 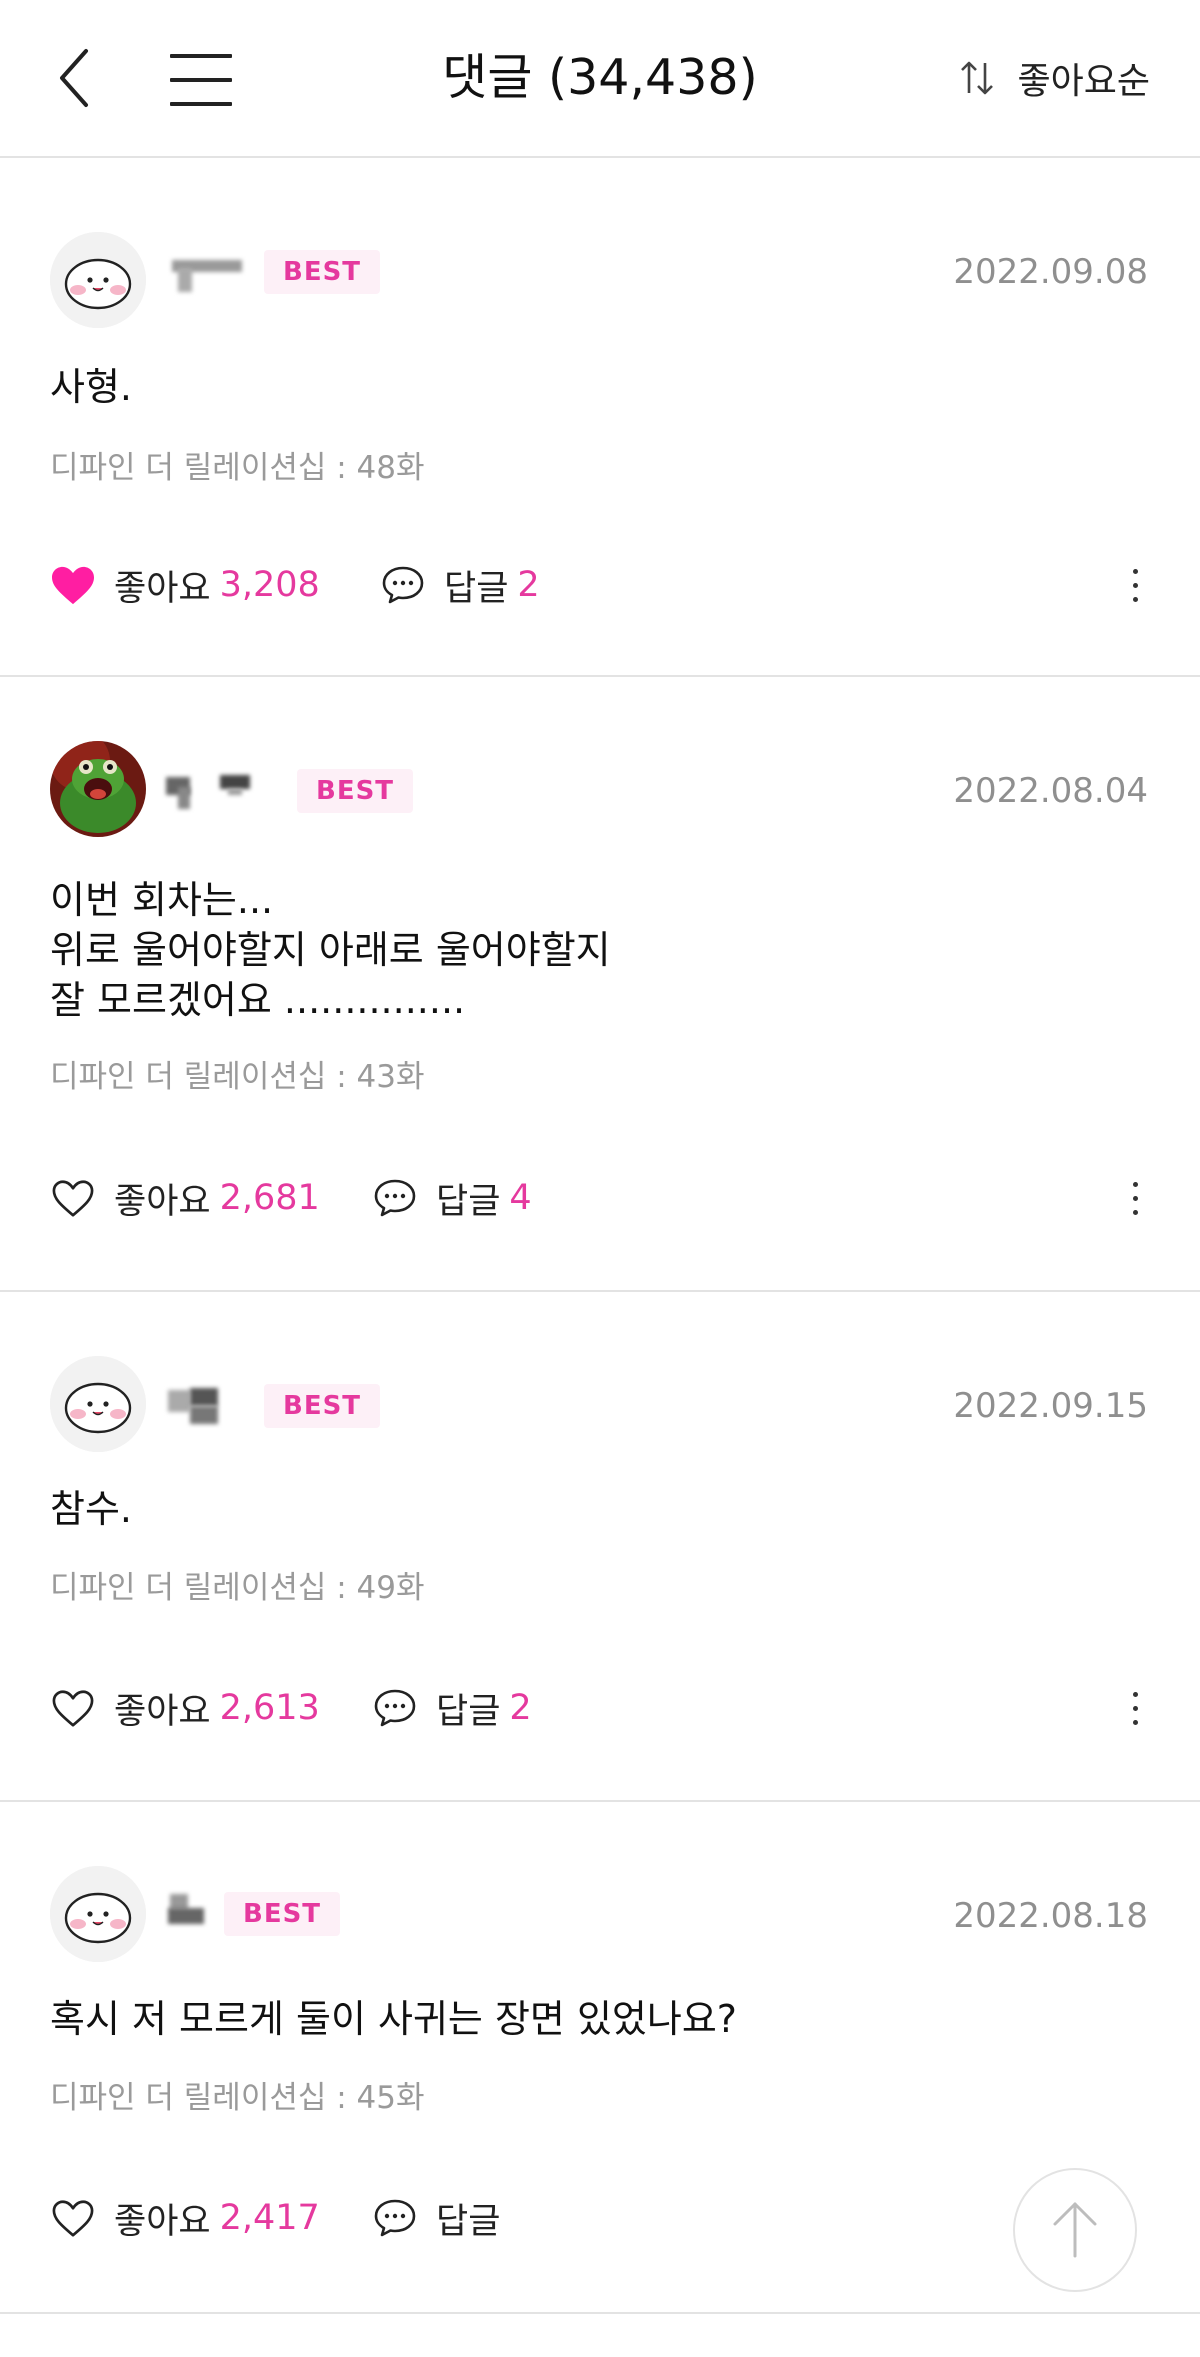 What do you see at coordinates (600, 2218) in the screenshot?
I see `comment-actions: 좋아요 2,417 답글` at bounding box center [600, 2218].